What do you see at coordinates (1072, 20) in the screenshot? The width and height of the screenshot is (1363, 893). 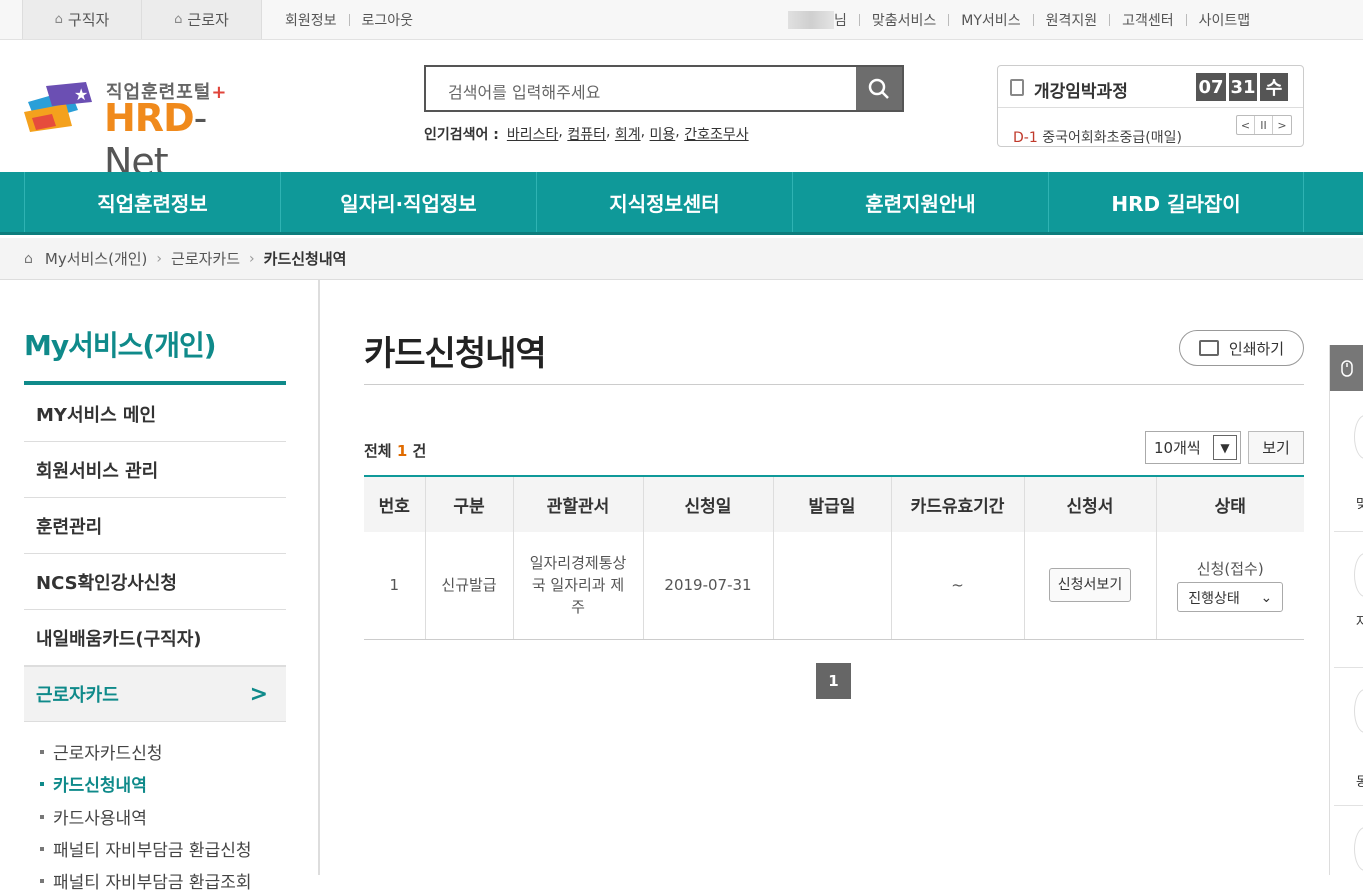 I see `remote-support-link: 원격지원` at bounding box center [1072, 20].